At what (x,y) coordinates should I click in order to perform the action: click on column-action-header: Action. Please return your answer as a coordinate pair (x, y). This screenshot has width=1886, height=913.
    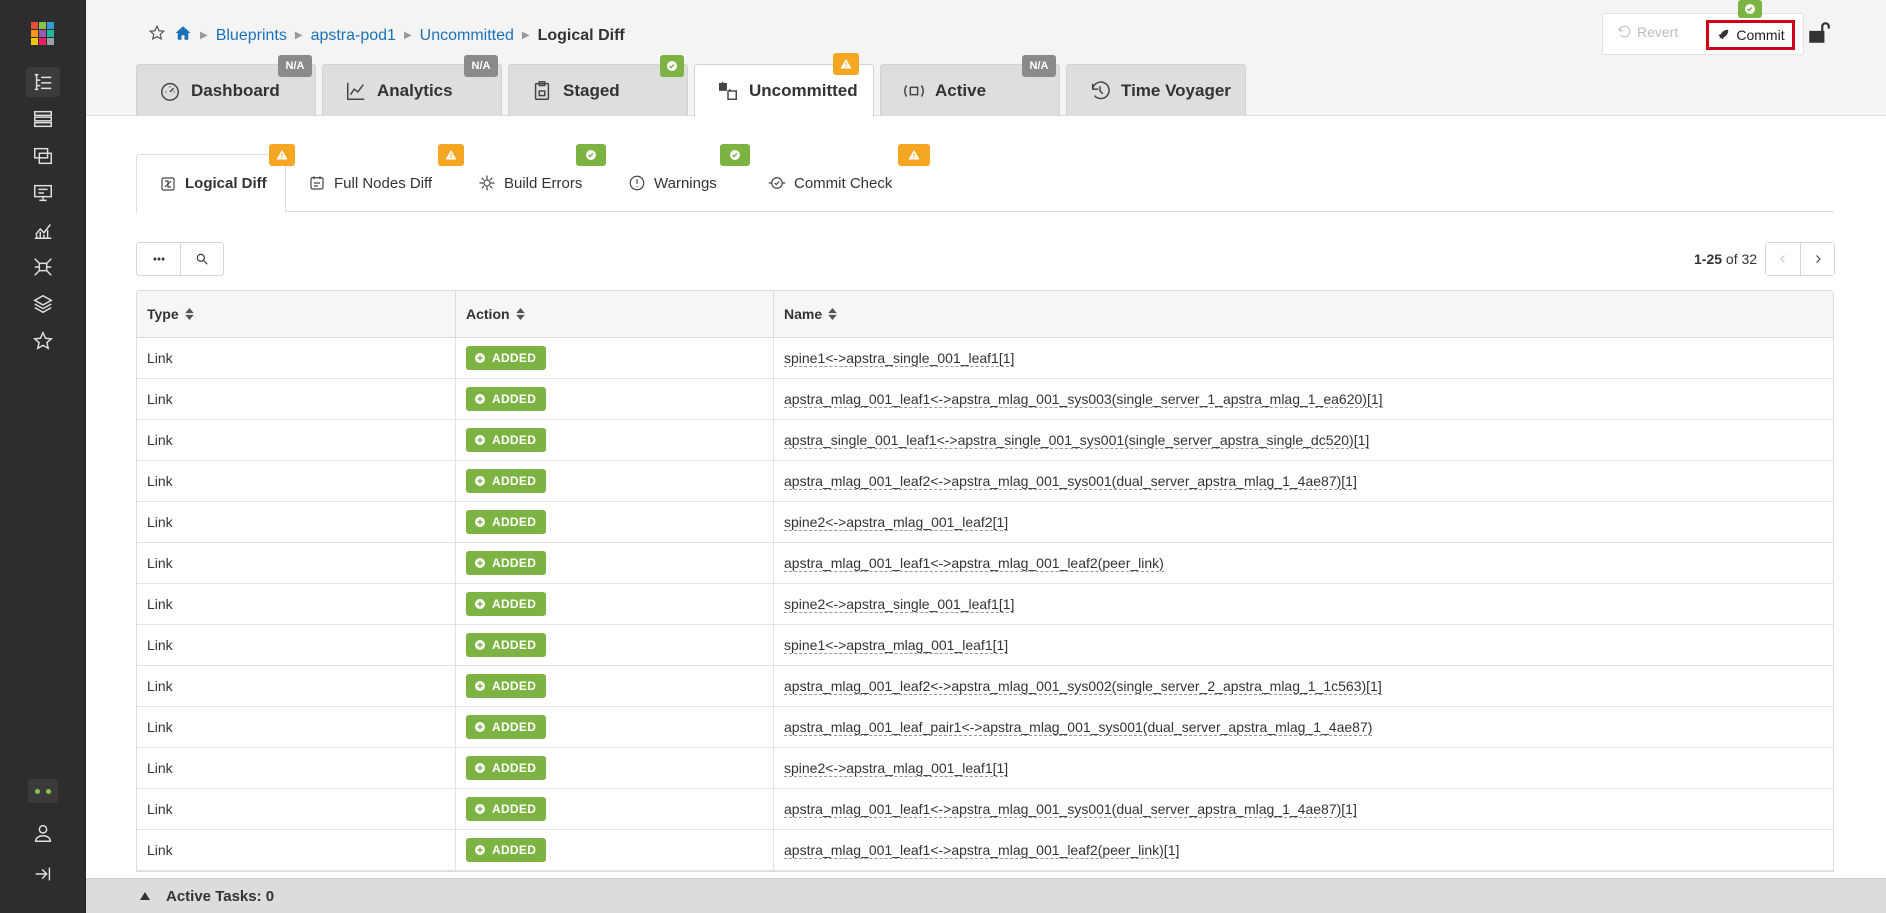
    Looking at the image, I should click on (615, 314).